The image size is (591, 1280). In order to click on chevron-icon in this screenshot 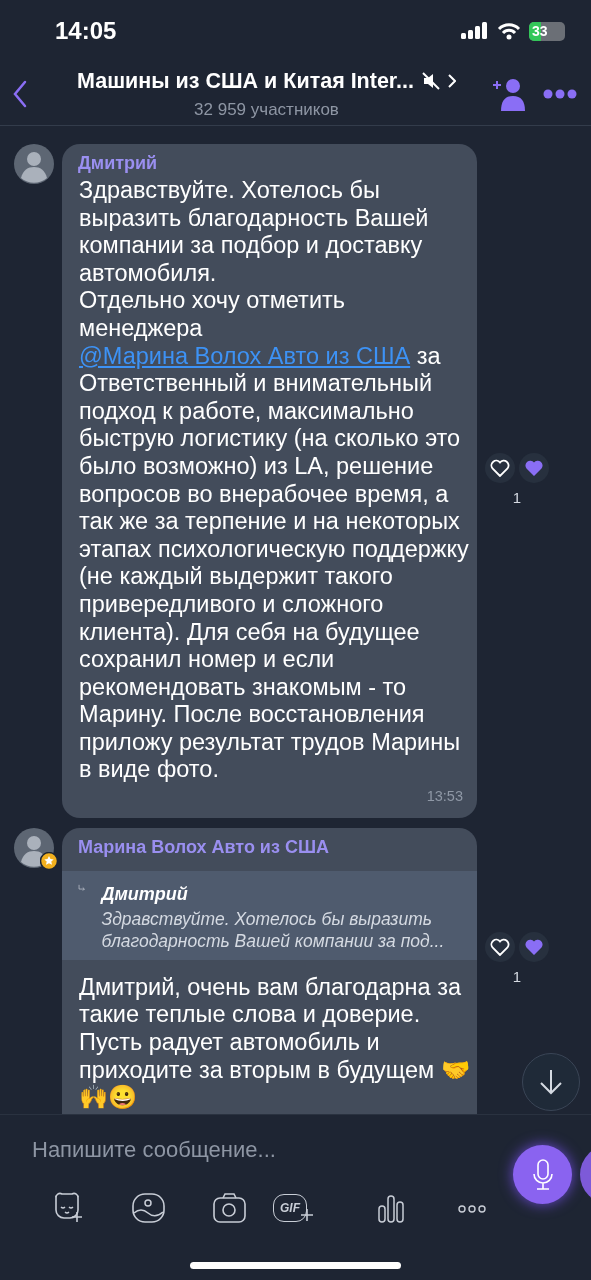, I will do `click(452, 80)`.